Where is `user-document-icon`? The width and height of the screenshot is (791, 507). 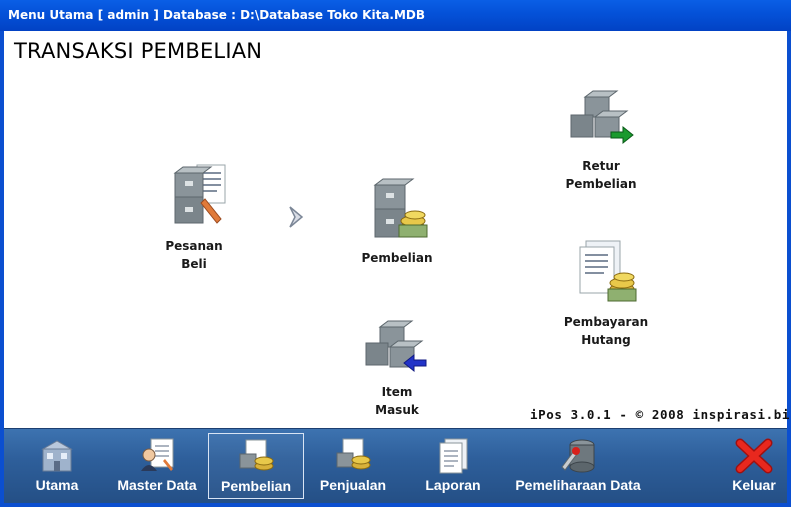 user-document-icon is located at coordinates (157, 454).